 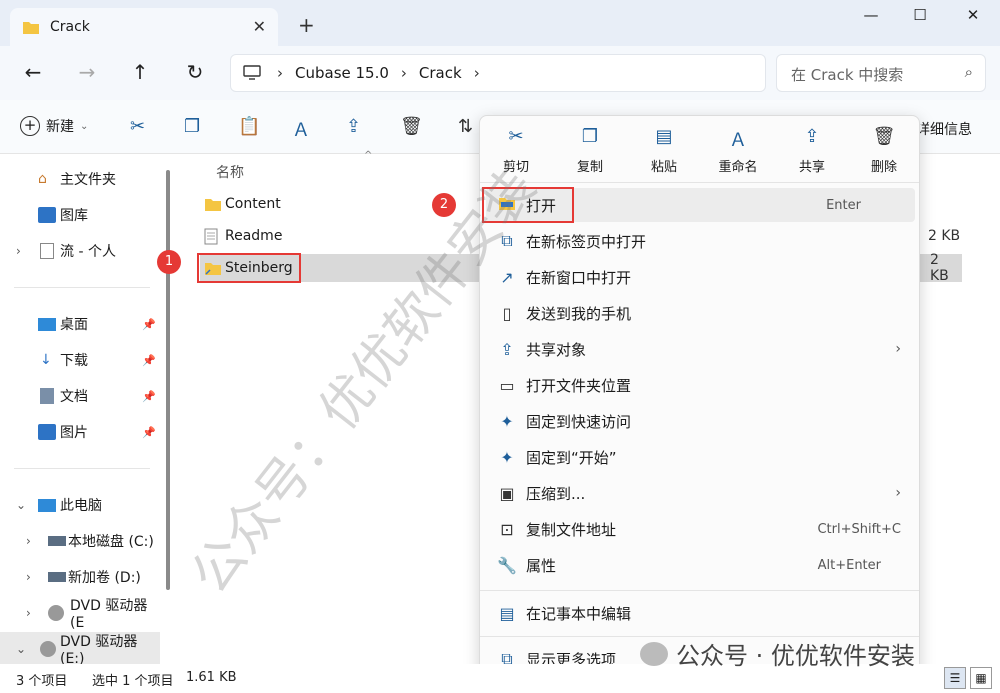 I want to click on highlight-box-steinberg, so click(x=249, y=268).